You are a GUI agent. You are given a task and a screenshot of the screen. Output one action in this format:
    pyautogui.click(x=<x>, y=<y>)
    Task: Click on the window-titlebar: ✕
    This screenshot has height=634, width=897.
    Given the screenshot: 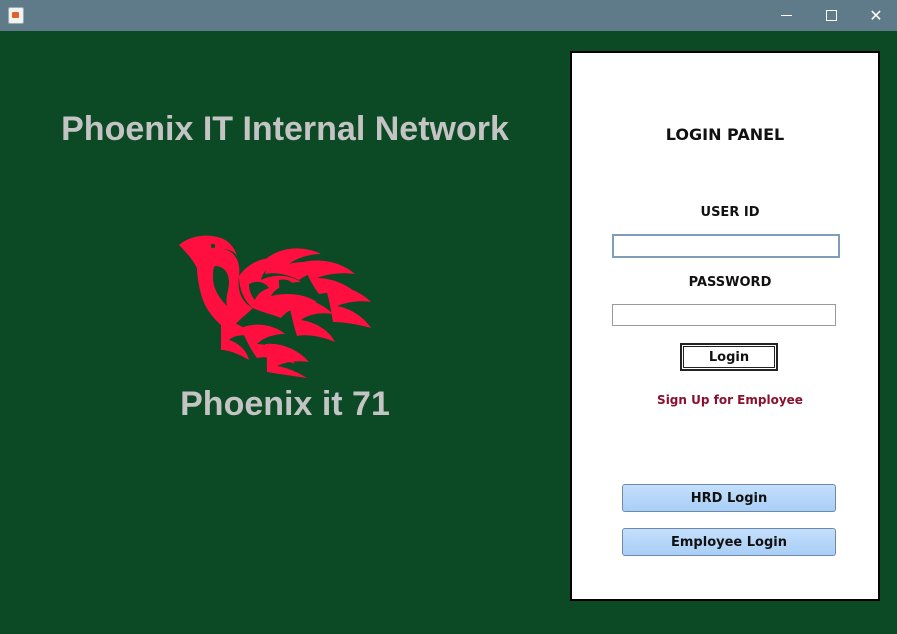 What is the action you would take?
    pyautogui.click(x=448, y=15)
    